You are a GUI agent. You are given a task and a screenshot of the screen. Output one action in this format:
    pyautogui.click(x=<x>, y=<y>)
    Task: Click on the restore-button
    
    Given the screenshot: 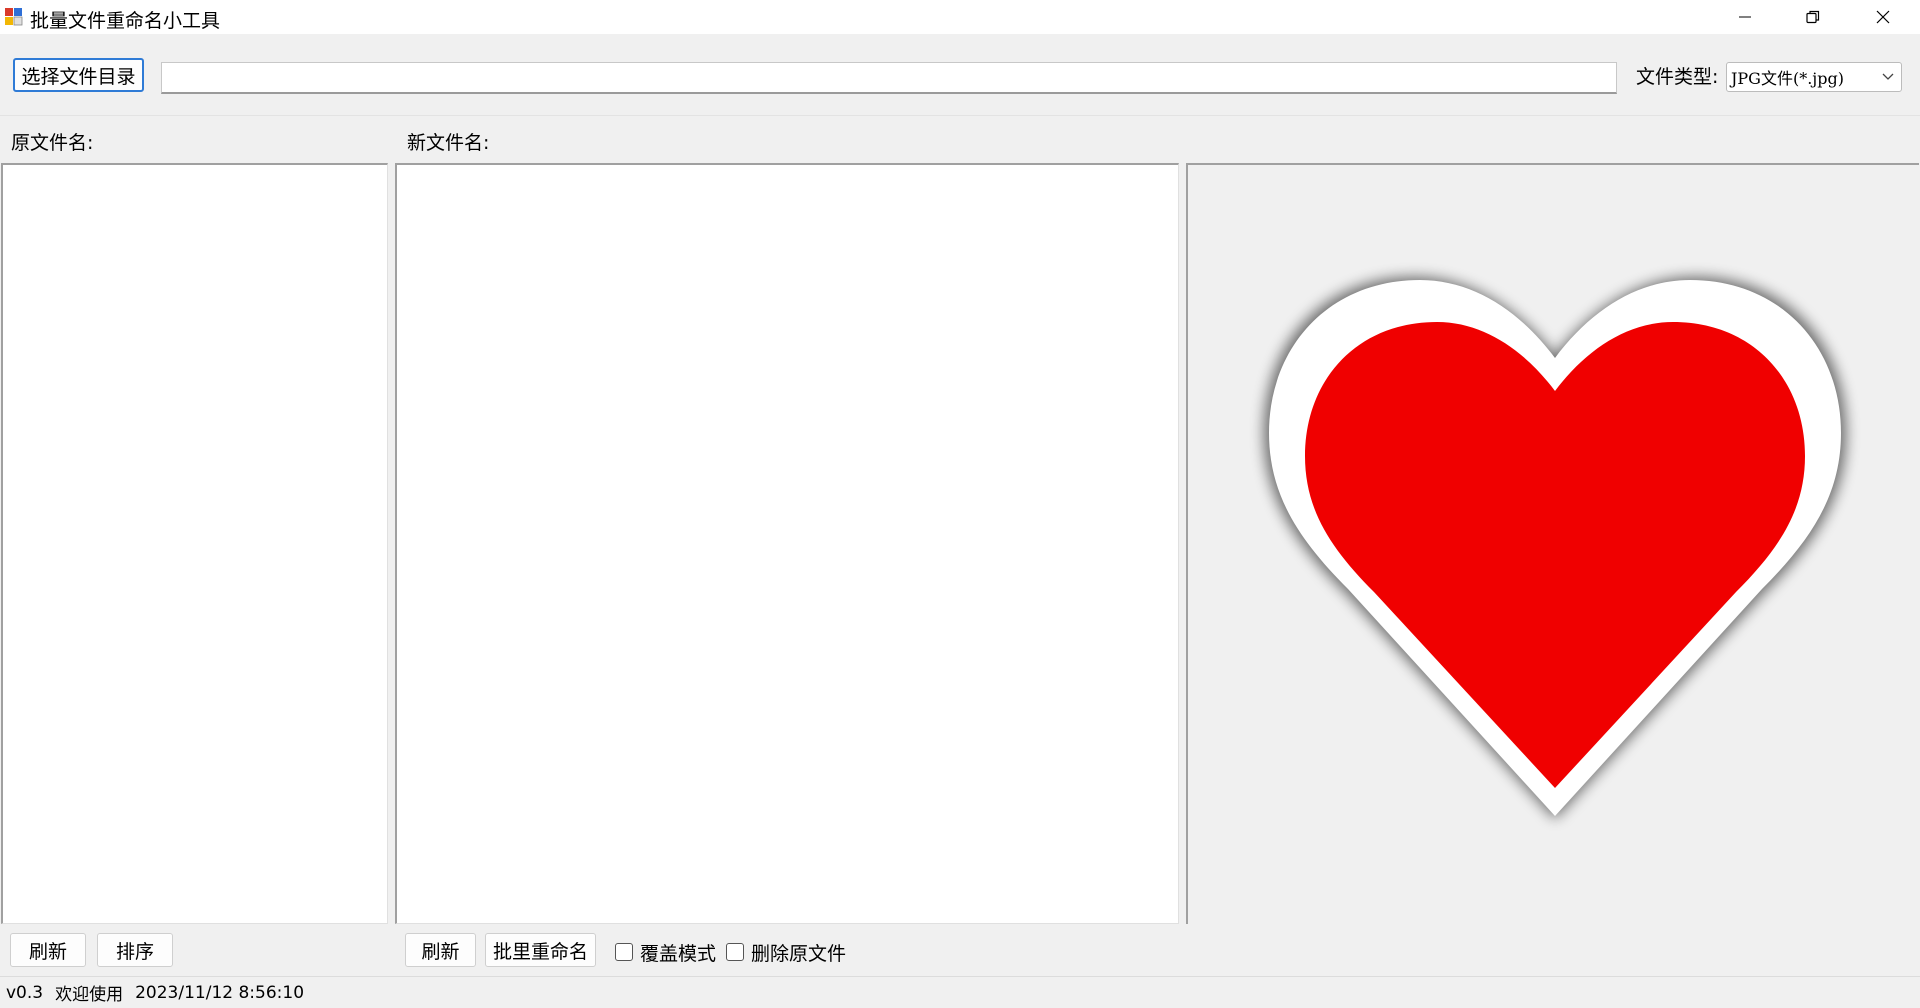 What is the action you would take?
    pyautogui.click(x=1813, y=17)
    